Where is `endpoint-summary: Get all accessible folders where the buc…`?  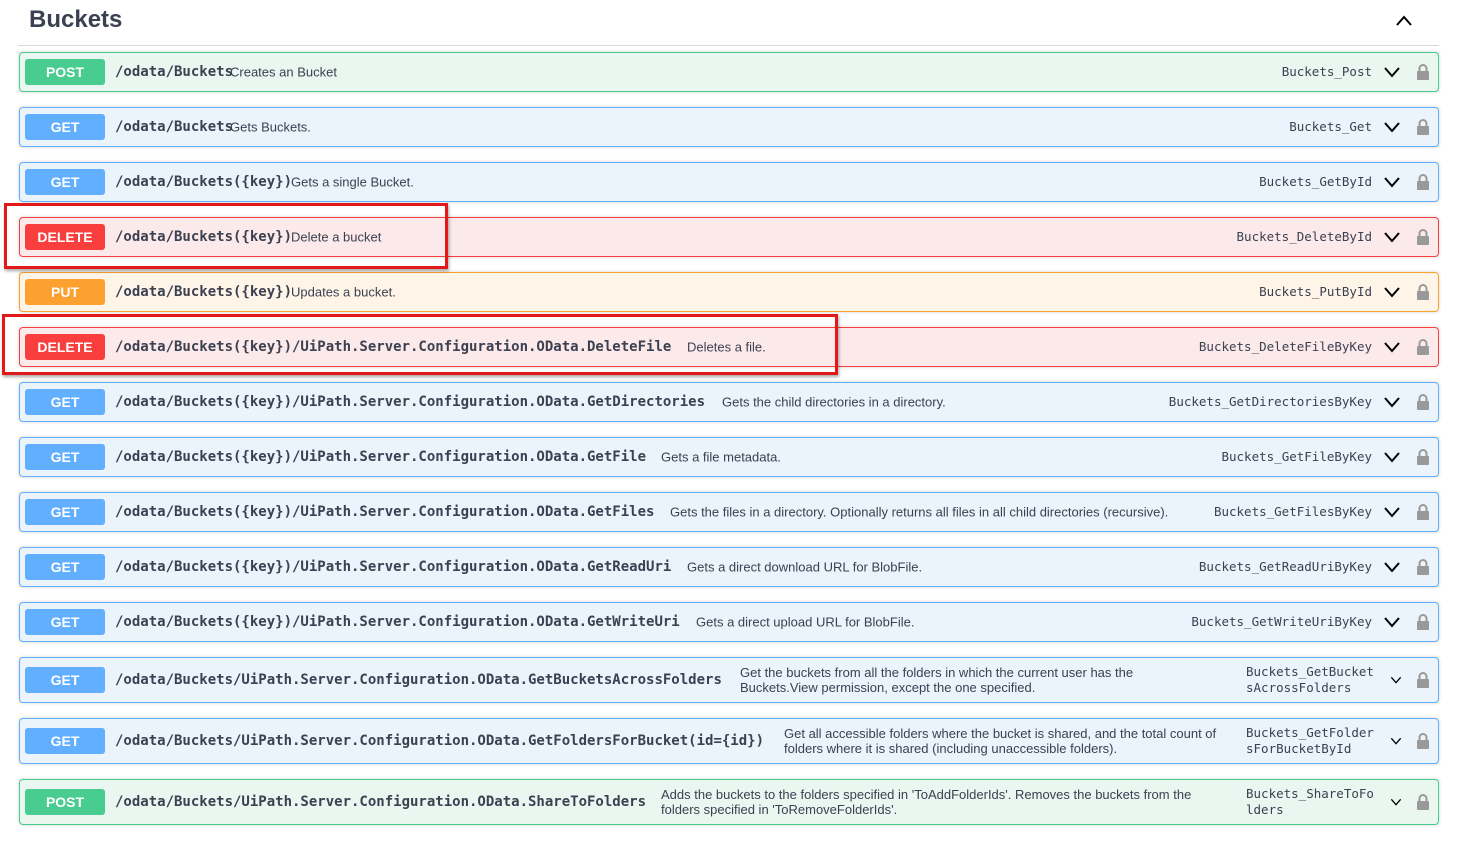
endpoint-summary: Get all accessible folders where the buc… is located at coordinates (1000, 741).